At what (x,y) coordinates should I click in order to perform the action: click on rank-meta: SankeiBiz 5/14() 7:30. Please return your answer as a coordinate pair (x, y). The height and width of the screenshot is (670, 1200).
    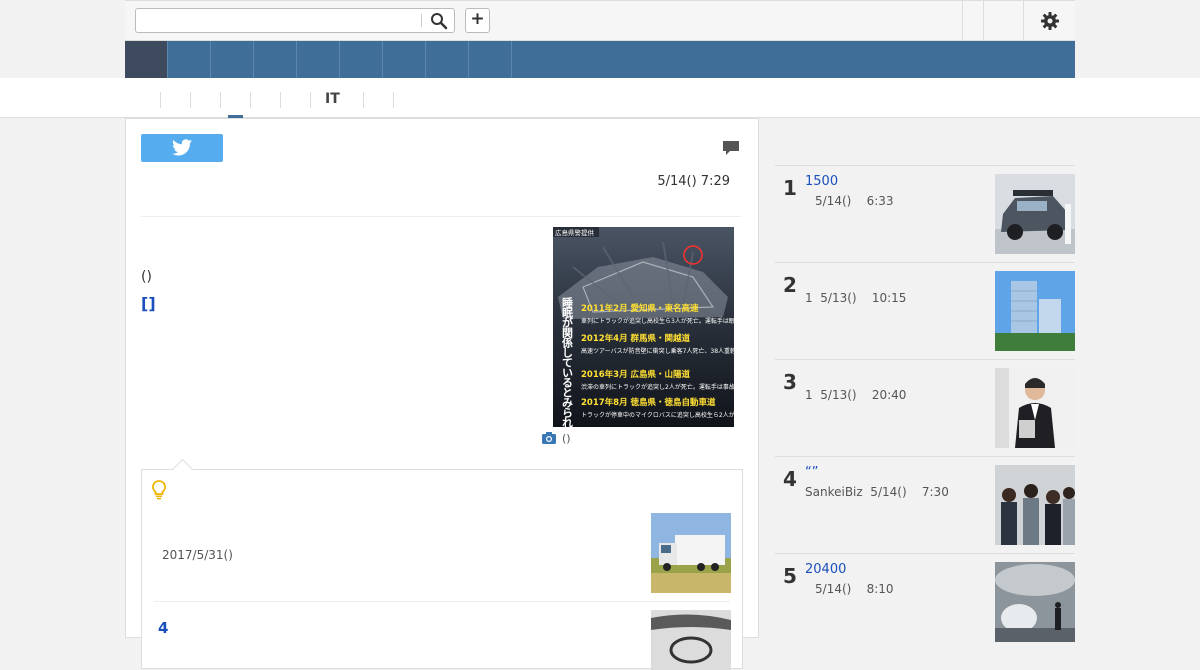
    Looking at the image, I should click on (877, 492).